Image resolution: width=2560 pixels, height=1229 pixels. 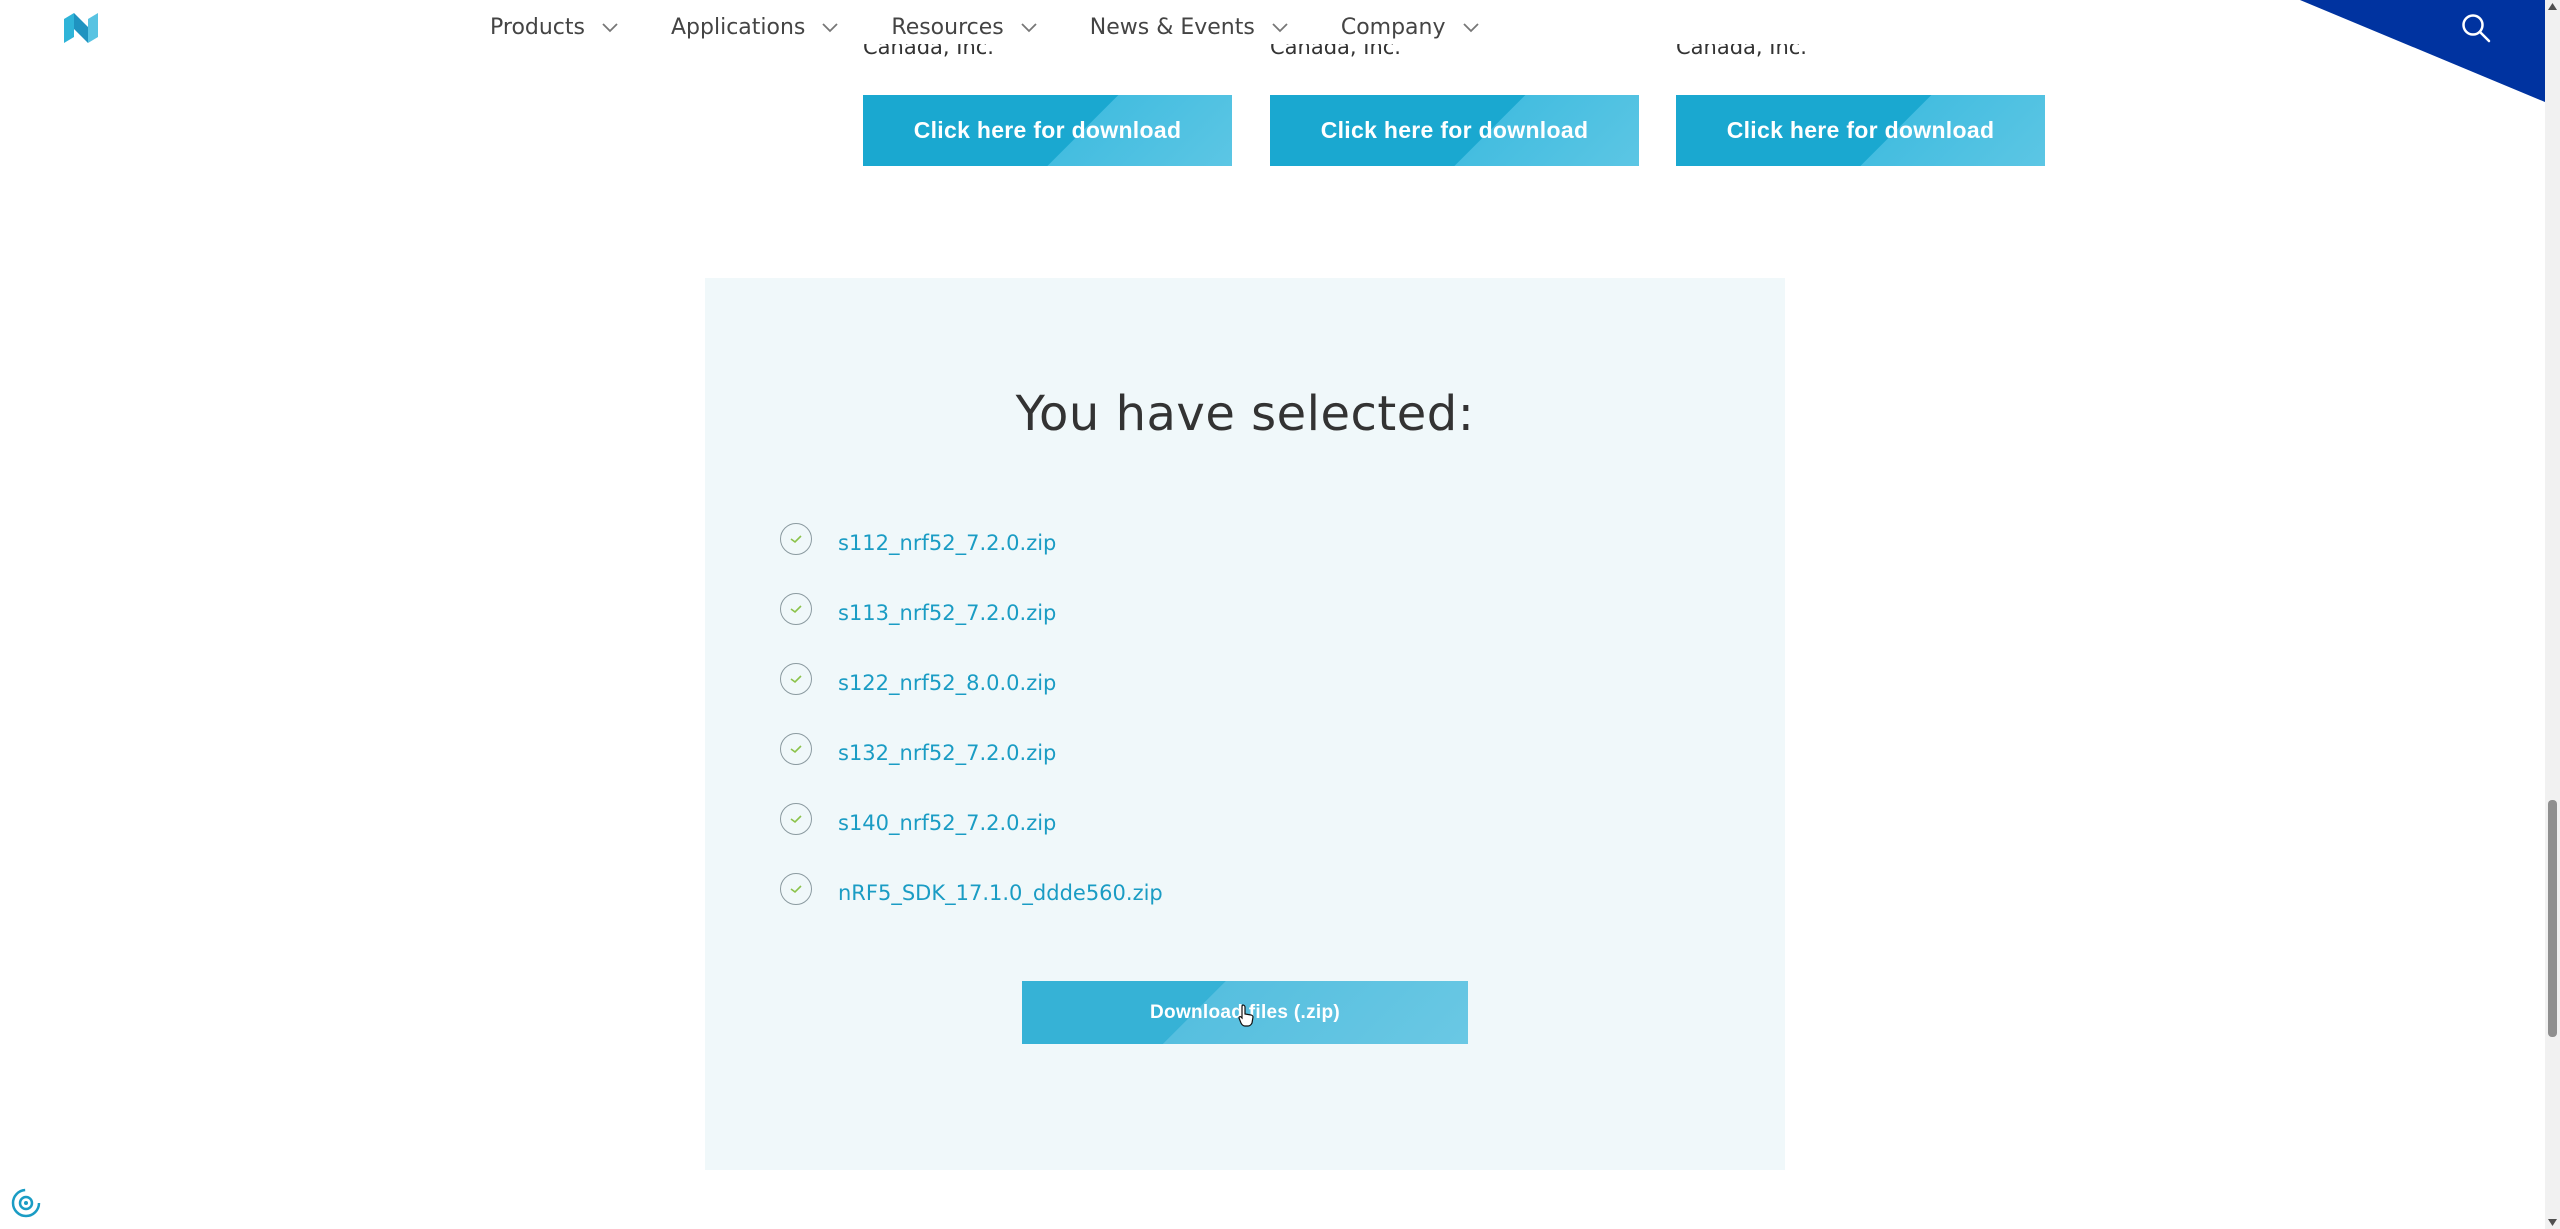 I want to click on file-link: s113_nrf52_7.2.0.zip, so click(x=947, y=613).